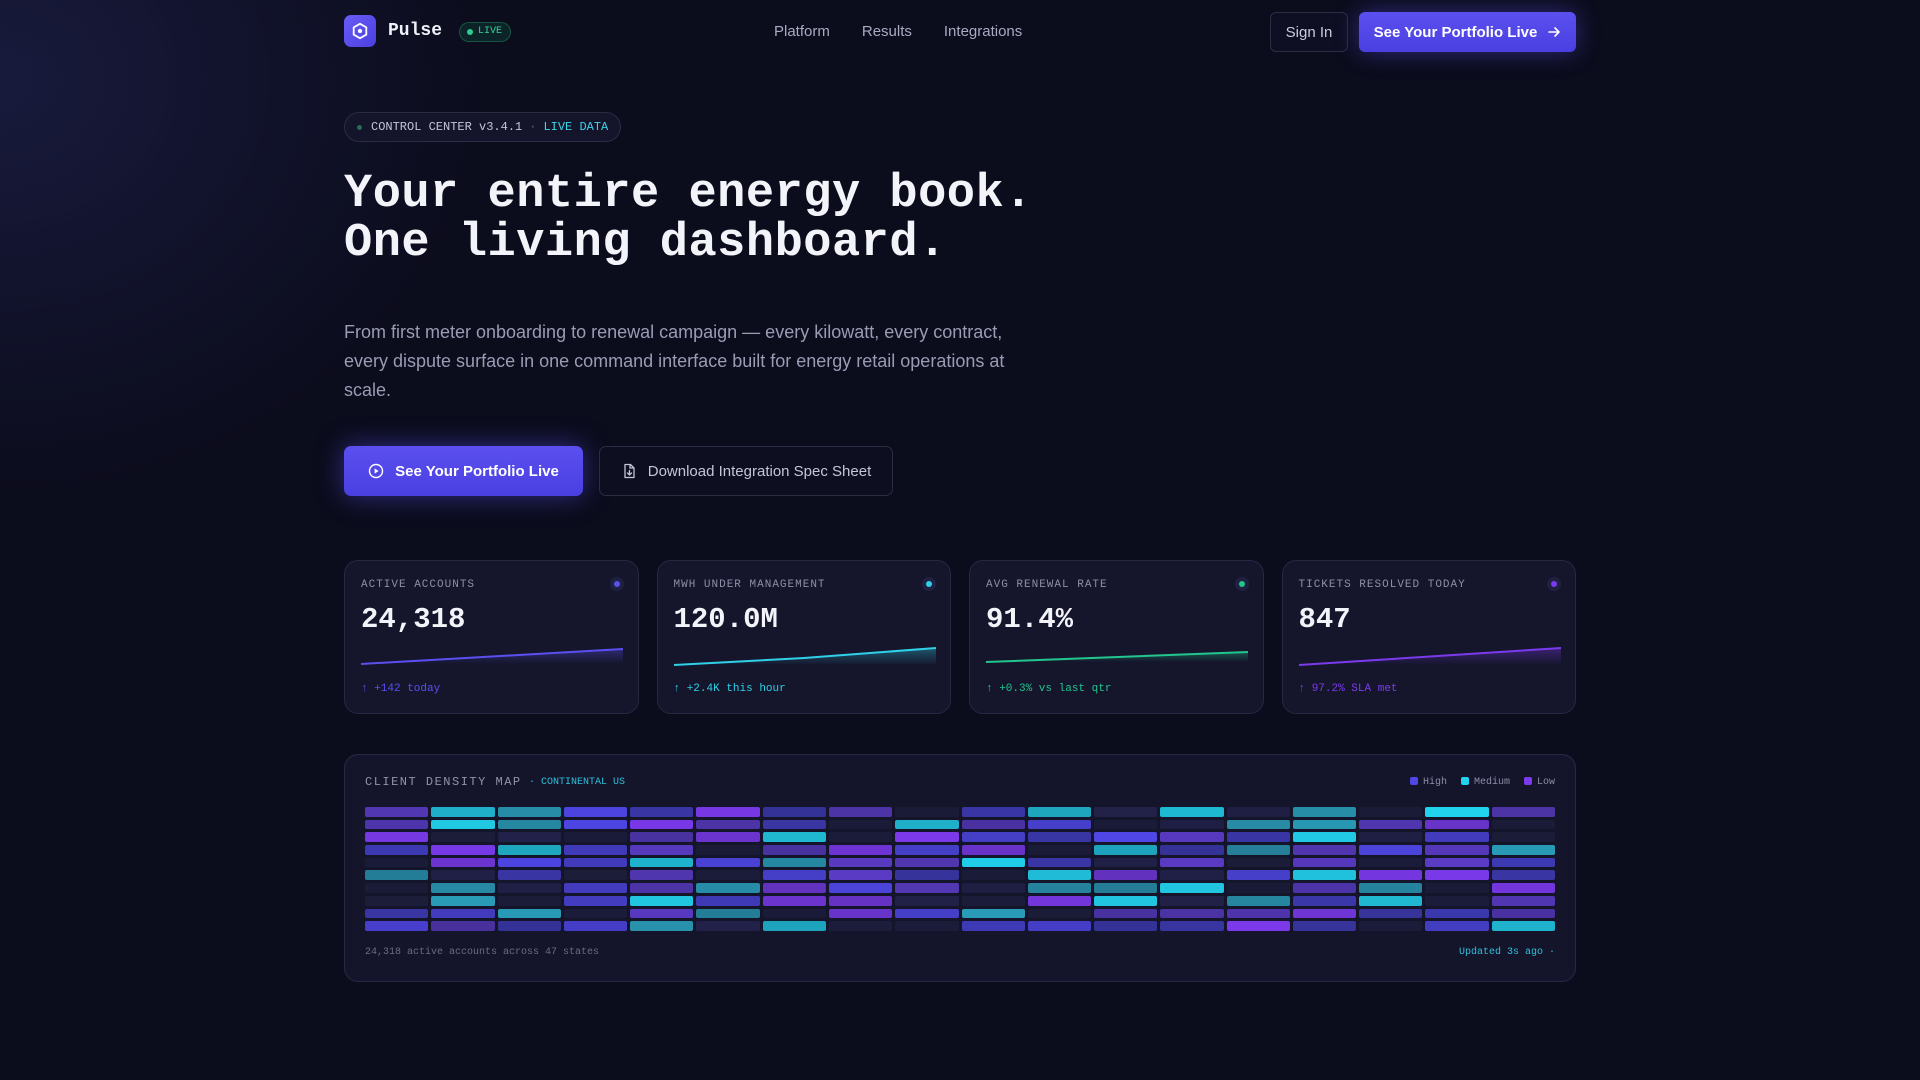 Image resolution: width=1920 pixels, height=1080 pixels. I want to click on nav-link-platform: Platform, so click(802, 31).